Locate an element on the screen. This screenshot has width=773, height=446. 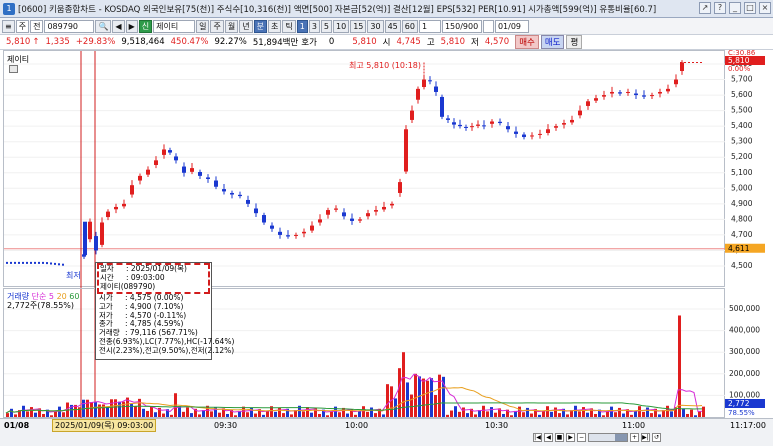
high-label: 고 is located at coordinates (430, 43).